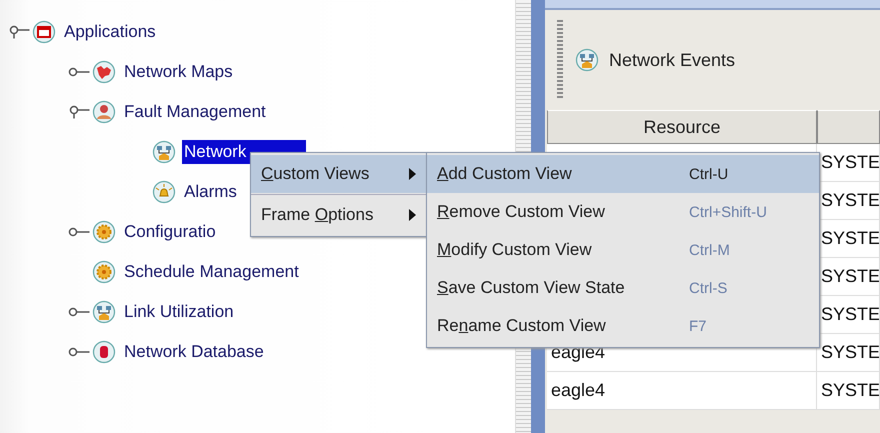  I want to click on bell-icon, so click(164, 192).